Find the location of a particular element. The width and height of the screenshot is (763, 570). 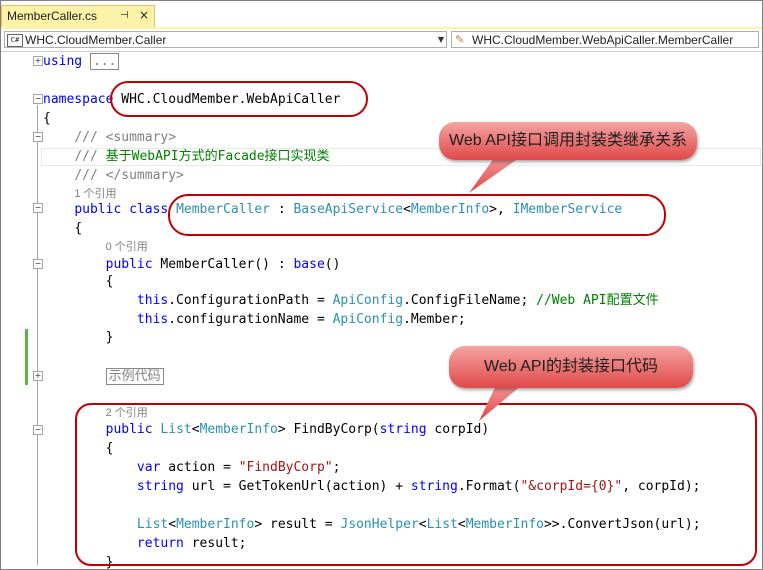

annotation-bubble-api-code: Web API的封装接口代码 is located at coordinates (571, 367).